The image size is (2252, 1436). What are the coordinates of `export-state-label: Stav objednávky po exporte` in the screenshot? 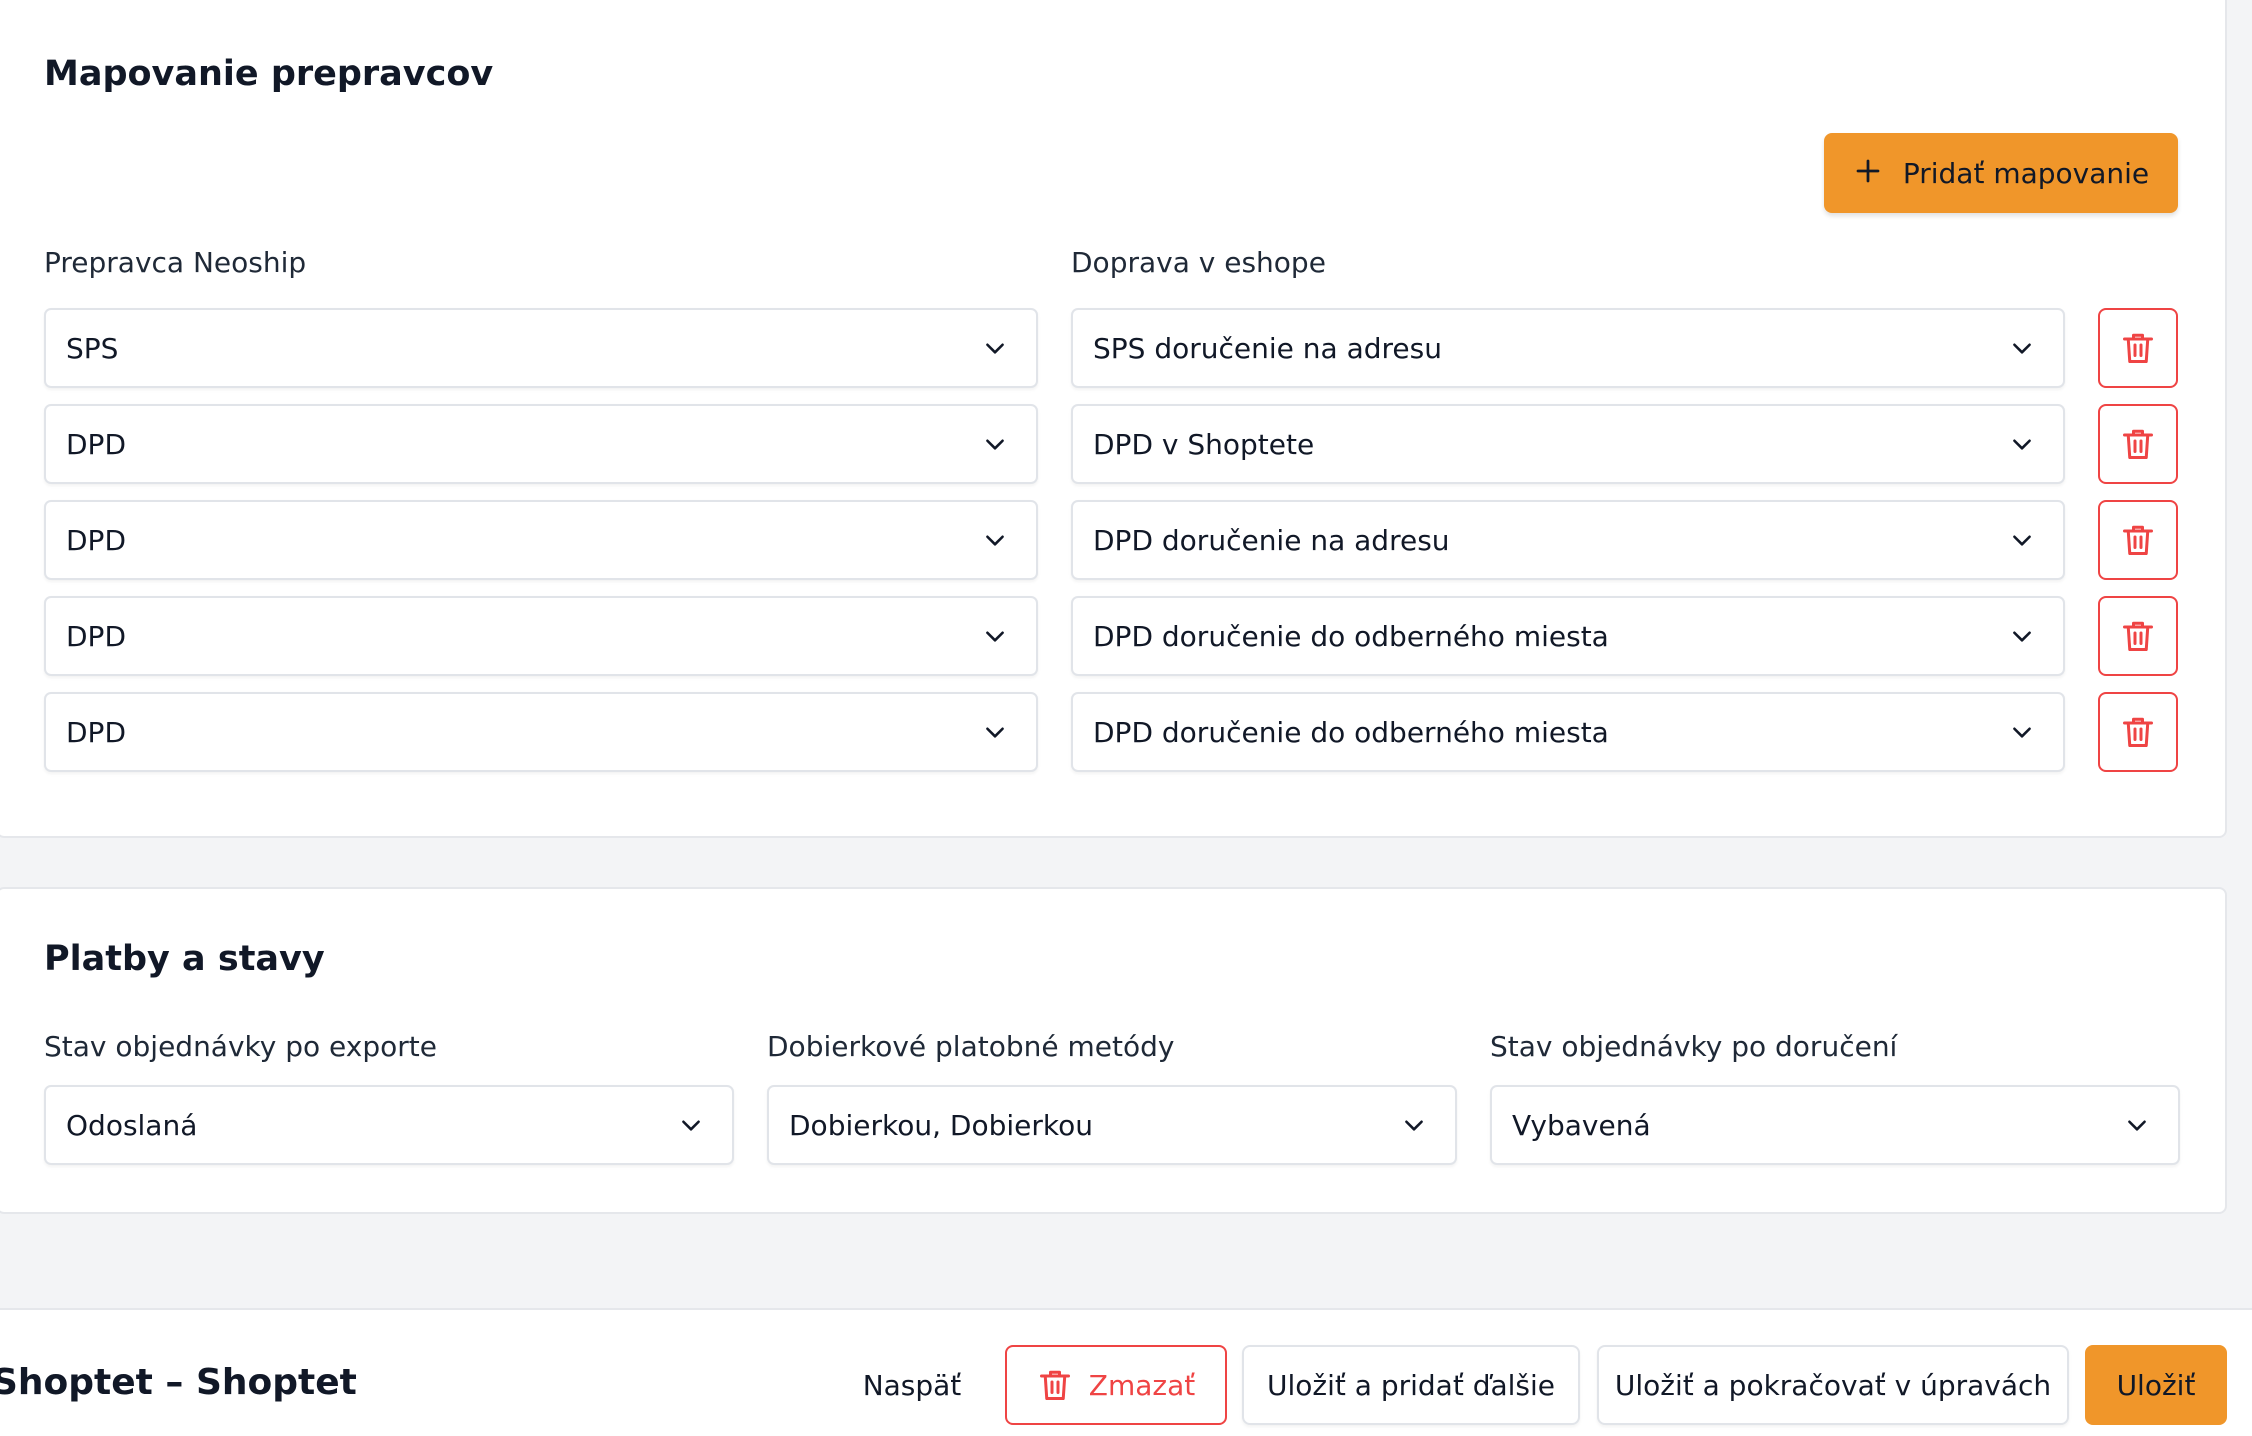 It's located at (240, 1046).